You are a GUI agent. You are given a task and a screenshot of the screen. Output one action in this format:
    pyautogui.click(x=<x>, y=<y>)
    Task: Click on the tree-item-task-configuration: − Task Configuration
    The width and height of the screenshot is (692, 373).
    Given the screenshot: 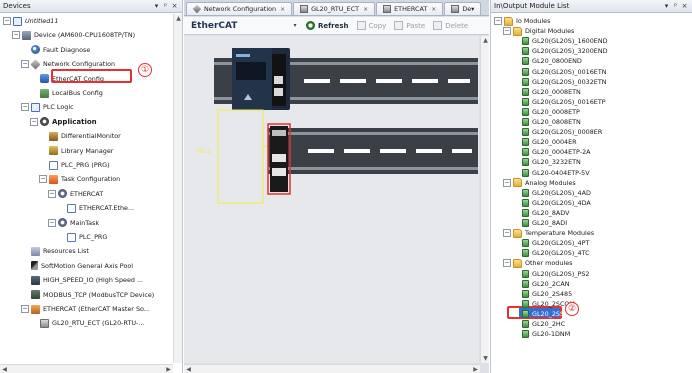 What is the action you would take?
    pyautogui.click(x=79, y=179)
    